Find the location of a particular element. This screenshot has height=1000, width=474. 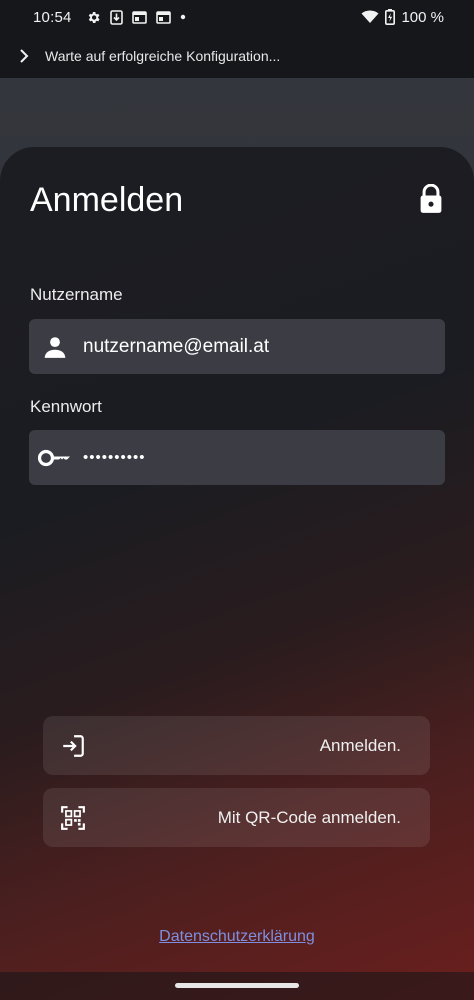

system-icons: 100 % is located at coordinates (402, 17).